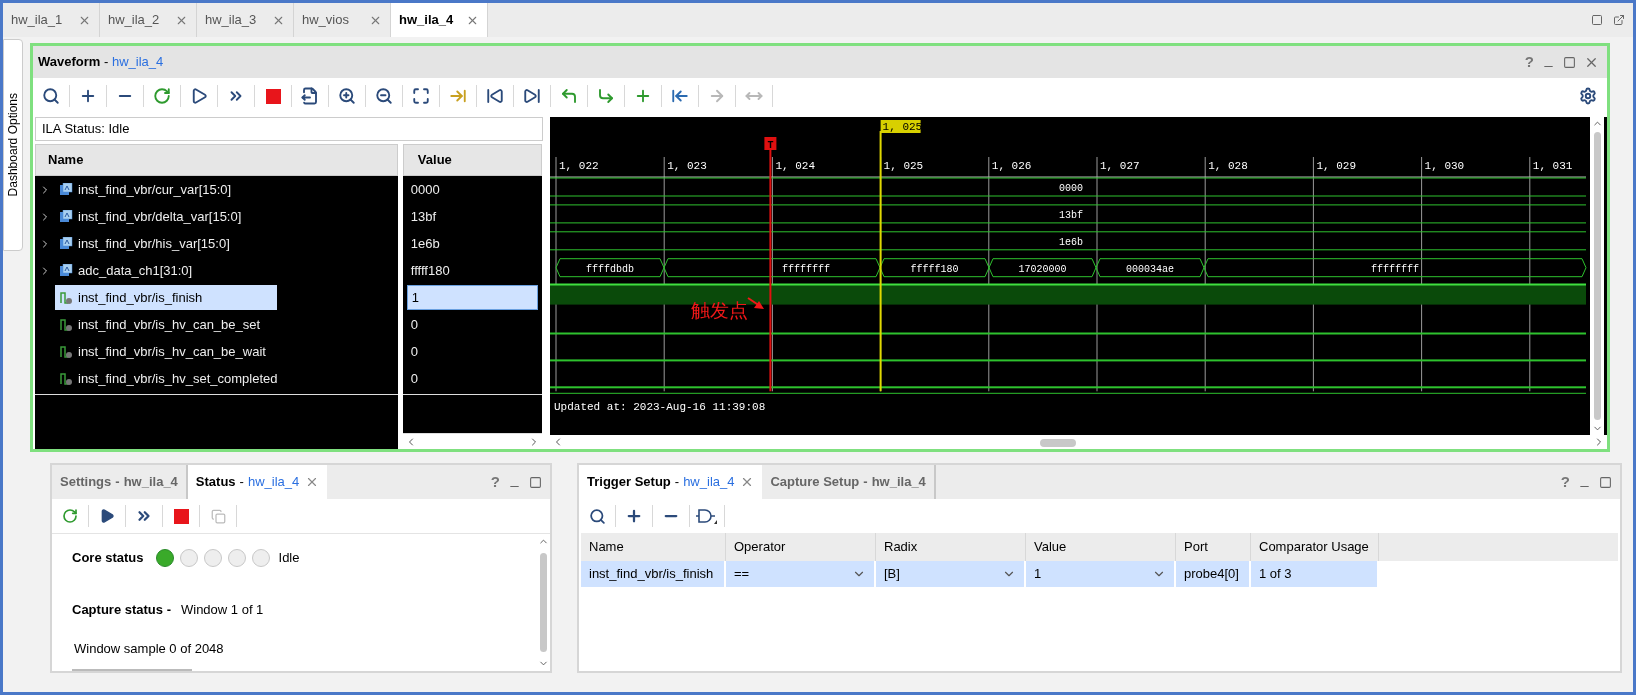  I want to click on signal-name: inst_find_vbr/cur_var[15:0], so click(166, 189).